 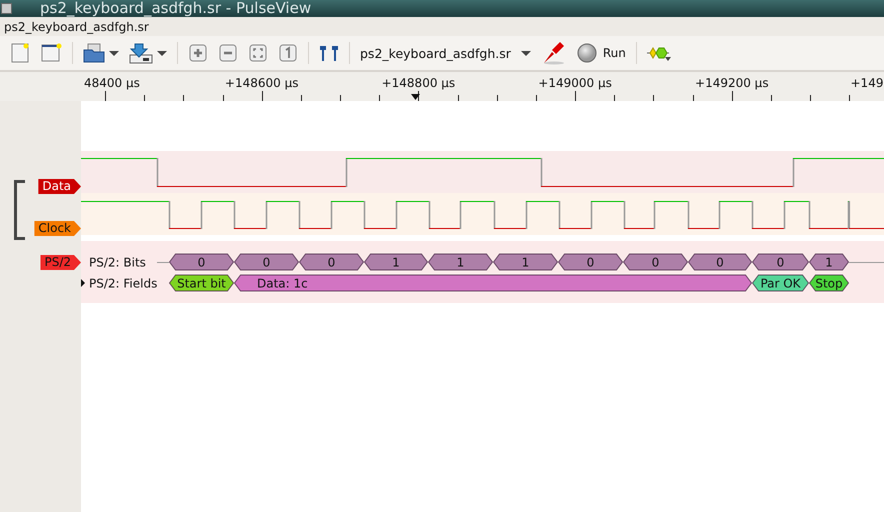 I want to click on flags-icon, so click(x=329, y=53).